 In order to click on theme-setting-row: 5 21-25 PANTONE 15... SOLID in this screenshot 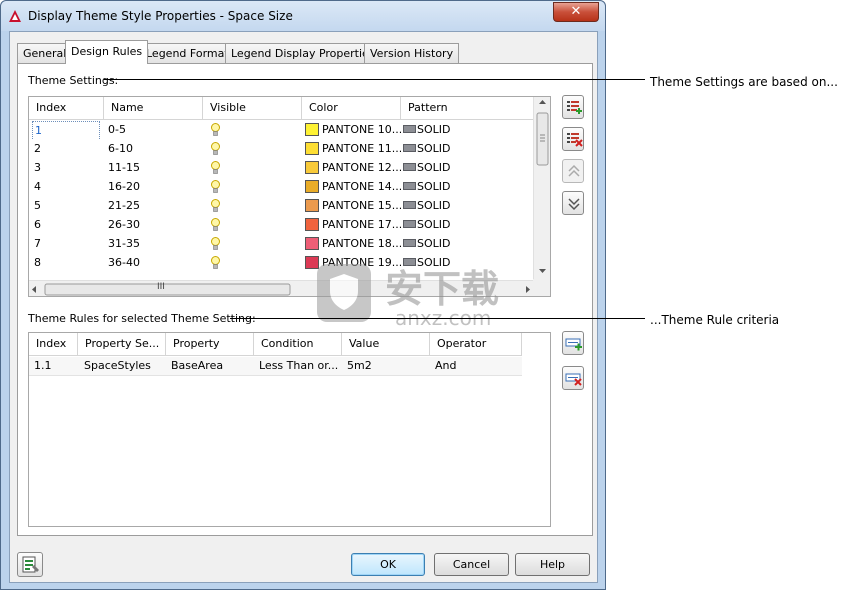, I will do `click(281, 206)`.